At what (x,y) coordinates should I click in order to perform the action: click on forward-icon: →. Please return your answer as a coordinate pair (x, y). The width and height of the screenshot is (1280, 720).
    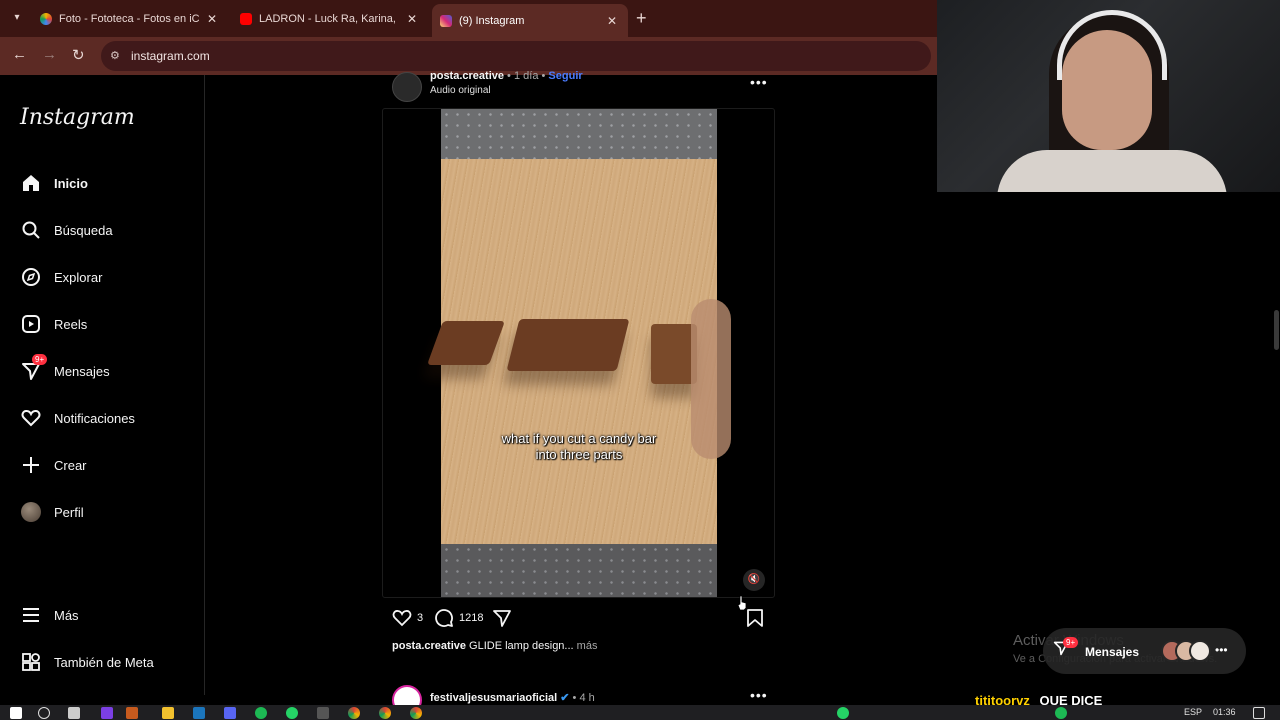
    Looking at the image, I should click on (49, 54).